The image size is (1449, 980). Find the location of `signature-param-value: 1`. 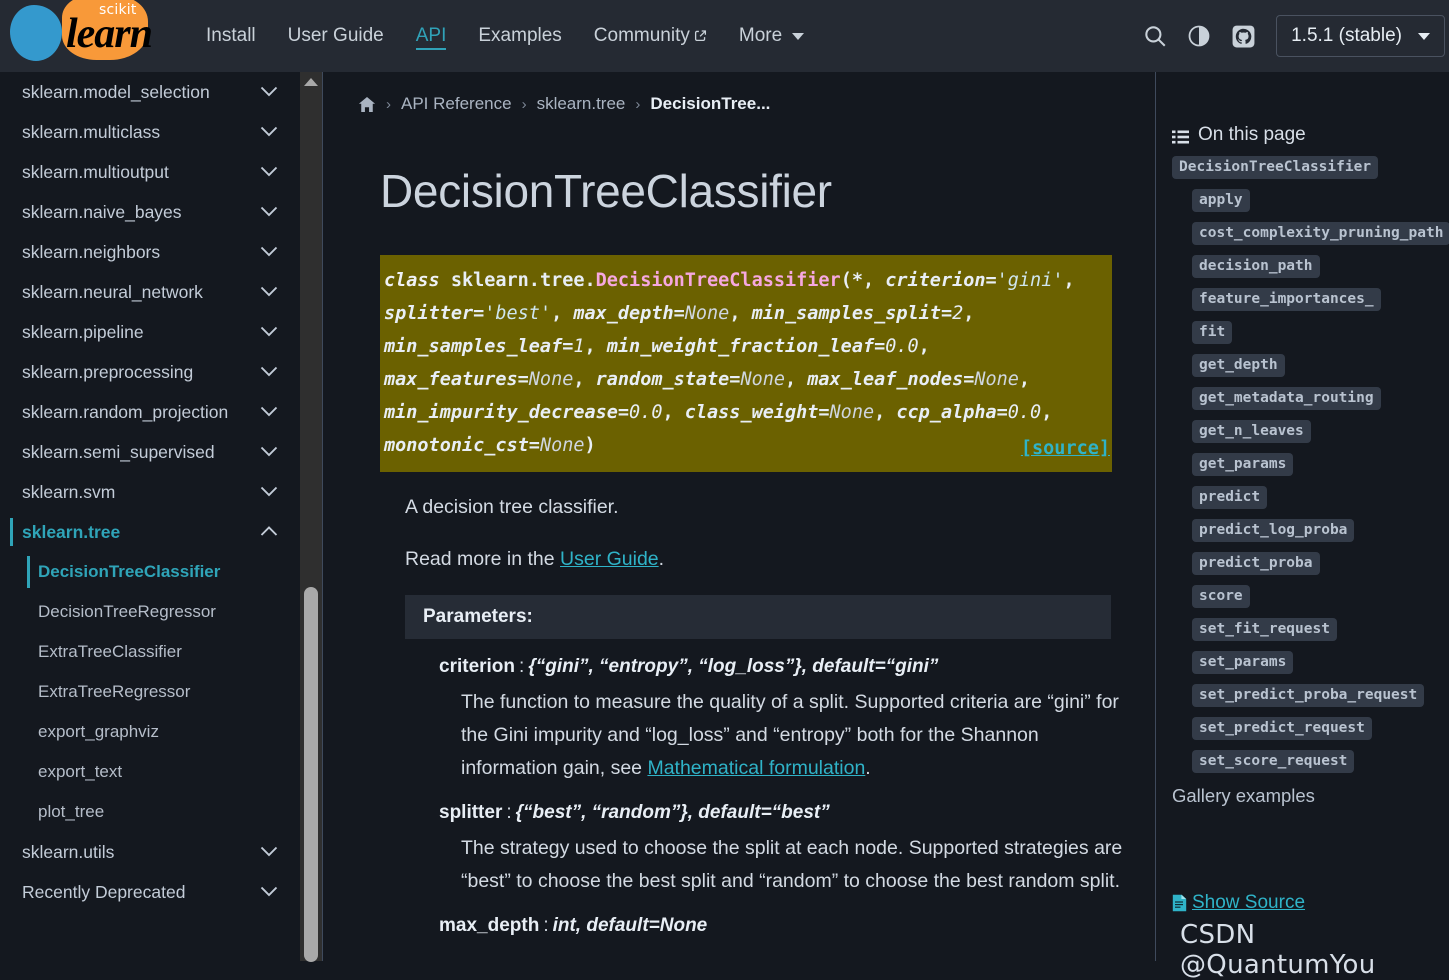

signature-param-value: 1 is located at coordinates (579, 346).